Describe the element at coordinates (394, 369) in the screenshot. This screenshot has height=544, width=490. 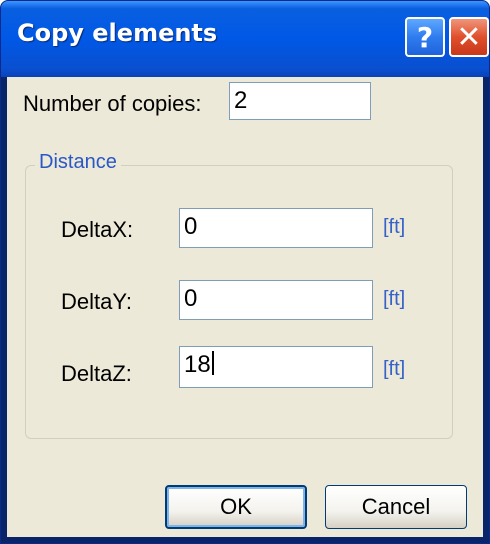
I see `delta-z-unit: [ft]` at that location.